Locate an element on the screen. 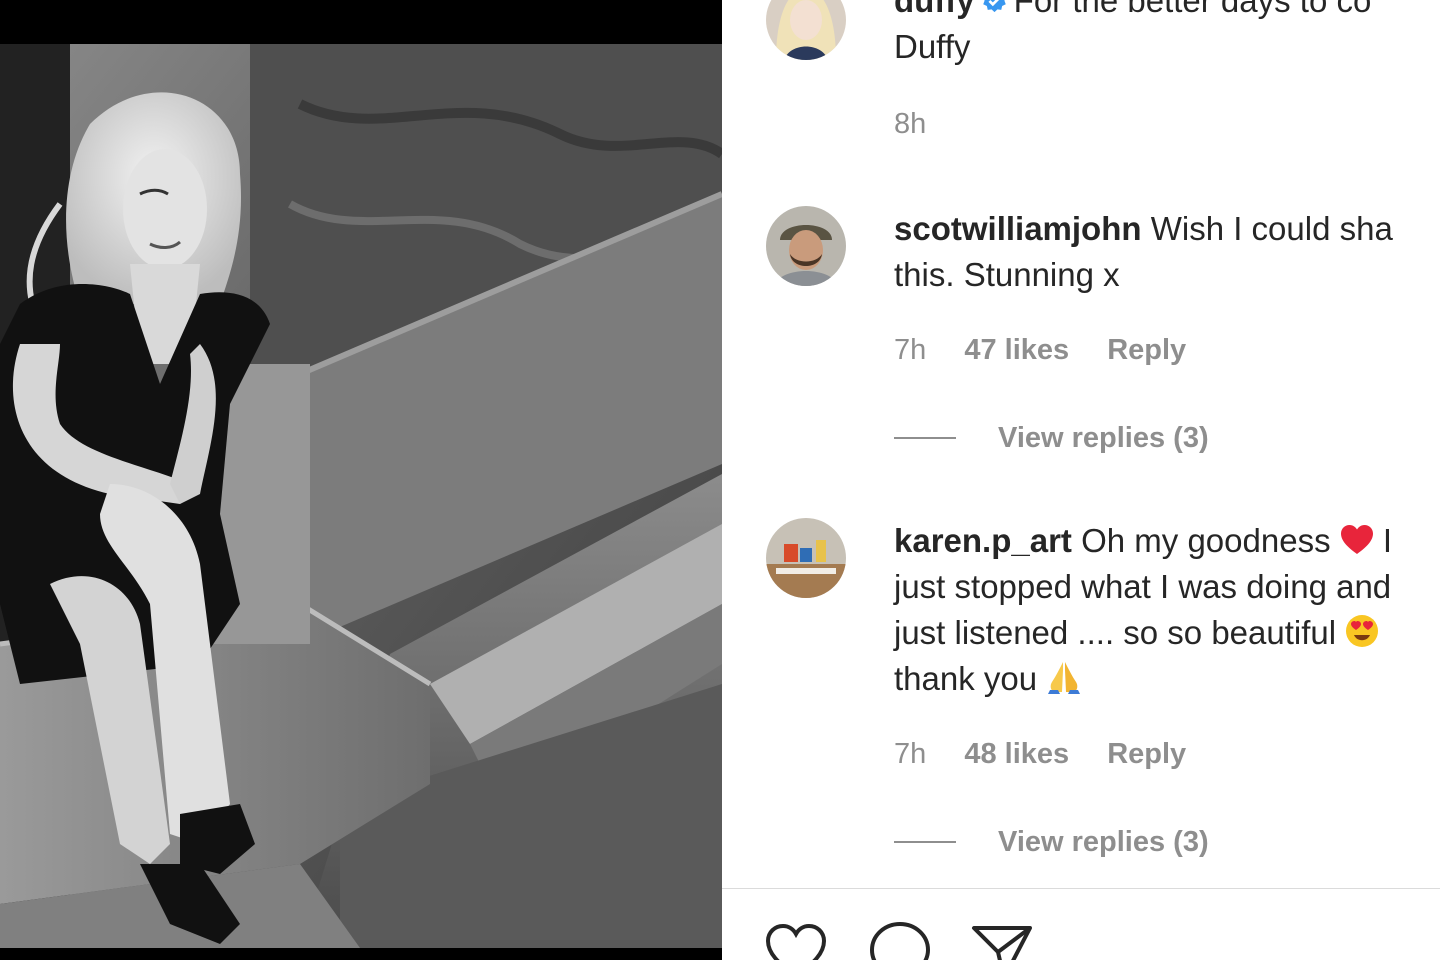  heart-outline-icon is located at coordinates (796, 940).